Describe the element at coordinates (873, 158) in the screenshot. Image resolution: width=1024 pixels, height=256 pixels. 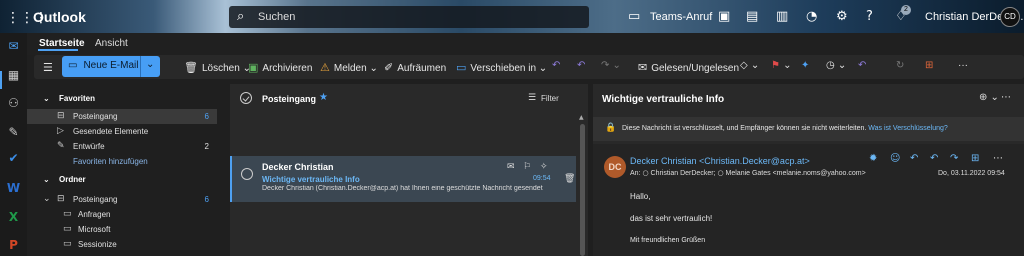
I see `sensitivity-icon: ✹` at that location.